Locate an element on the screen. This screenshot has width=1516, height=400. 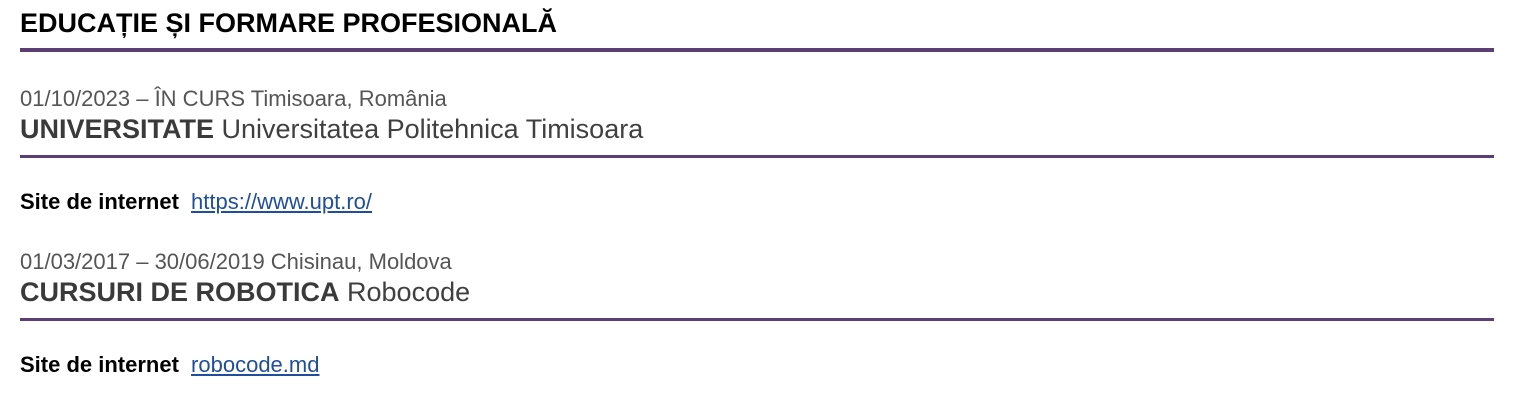
entry-title: CURSURI DE ROBOTICA Robocode is located at coordinates (245, 292).